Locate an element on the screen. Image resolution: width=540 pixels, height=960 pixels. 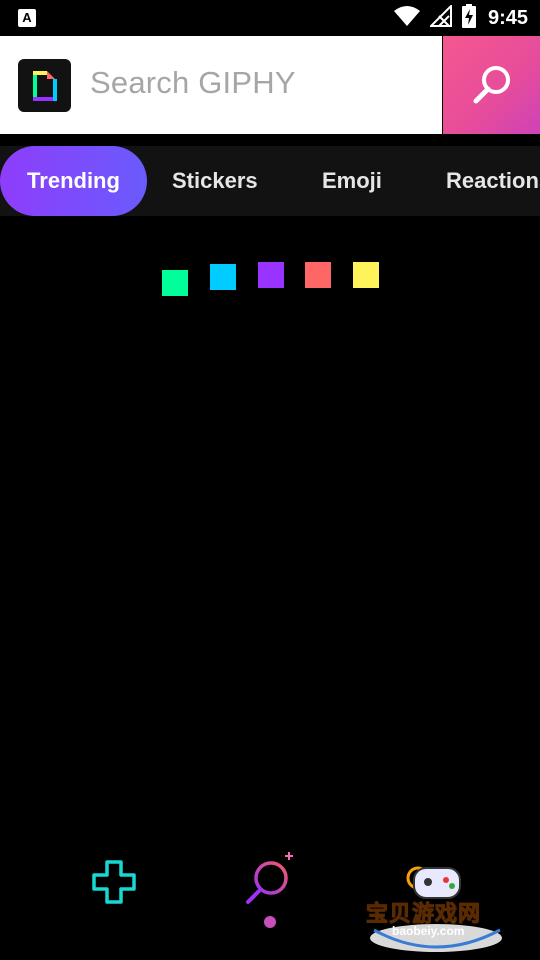
tab-trending: Trending is located at coordinates (73, 181).